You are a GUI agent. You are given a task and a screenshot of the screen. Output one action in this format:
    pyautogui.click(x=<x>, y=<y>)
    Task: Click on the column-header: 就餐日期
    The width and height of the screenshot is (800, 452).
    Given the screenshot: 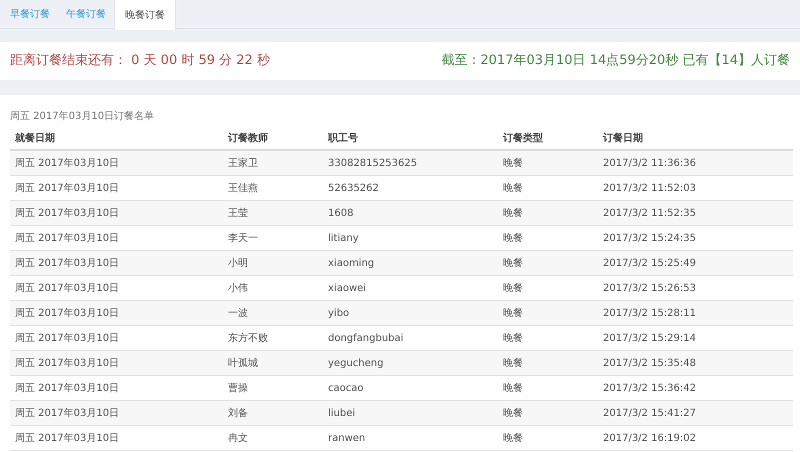 What is the action you would take?
    pyautogui.click(x=35, y=139)
    